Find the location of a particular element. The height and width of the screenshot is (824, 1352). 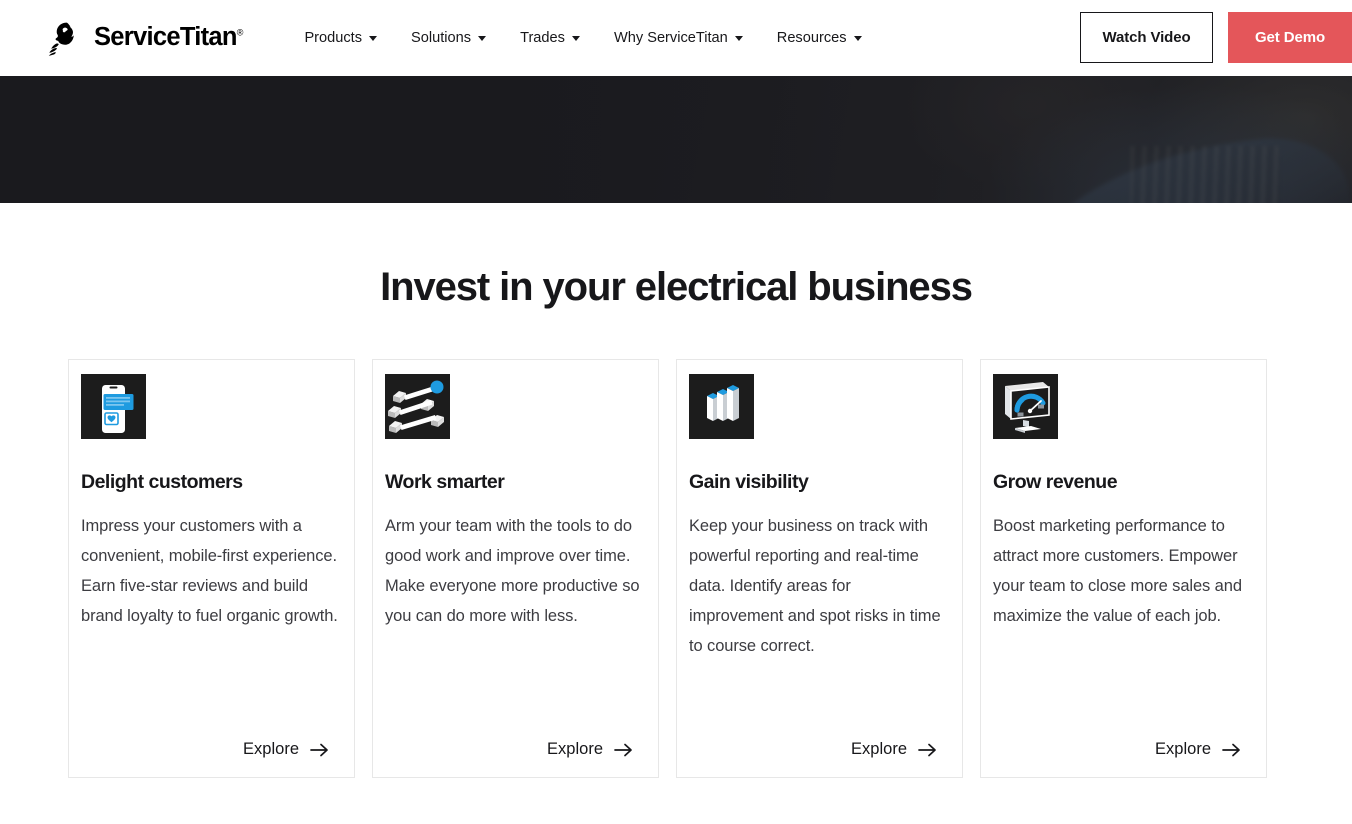

get-demo-button: Get Demo is located at coordinates (1290, 37).